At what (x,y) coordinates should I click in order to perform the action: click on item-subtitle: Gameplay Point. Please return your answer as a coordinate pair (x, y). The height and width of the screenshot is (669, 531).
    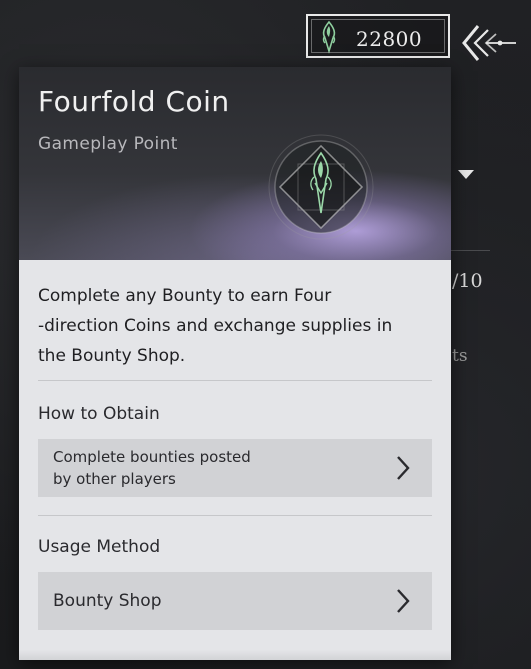
    Looking at the image, I should click on (108, 144).